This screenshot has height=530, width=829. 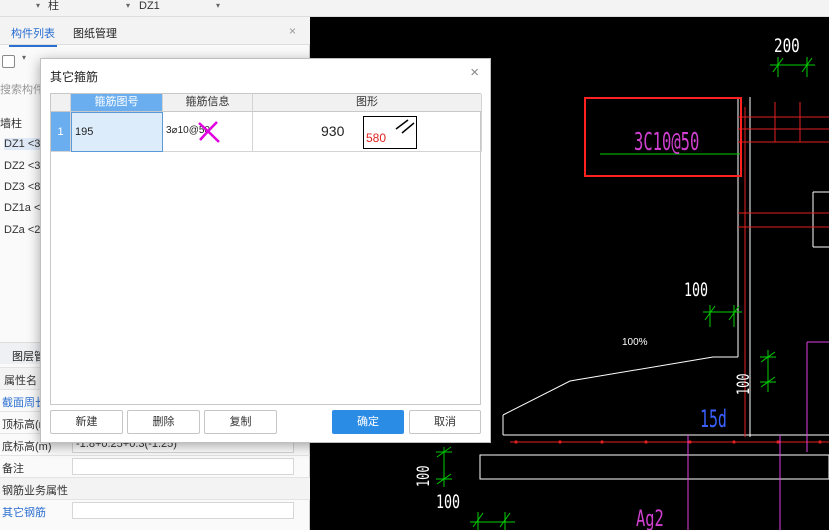 What do you see at coordinates (744, 384) in the screenshot?
I see `dim-label-100-side: 100` at bounding box center [744, 384].